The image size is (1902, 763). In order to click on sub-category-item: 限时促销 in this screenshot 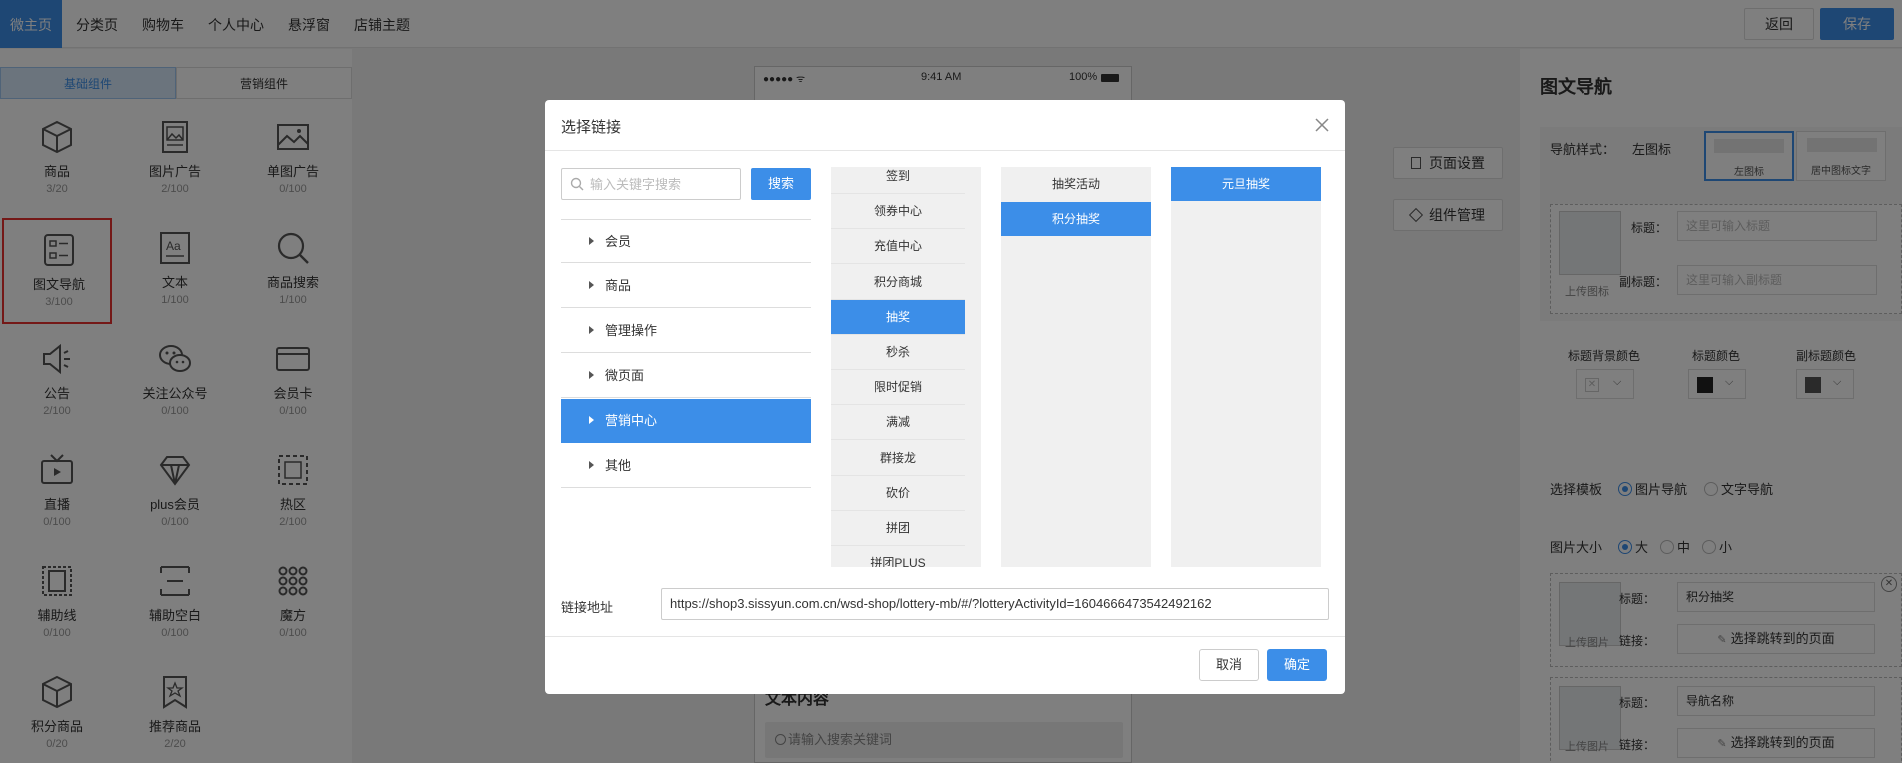, I will do `click(898, 388)`.